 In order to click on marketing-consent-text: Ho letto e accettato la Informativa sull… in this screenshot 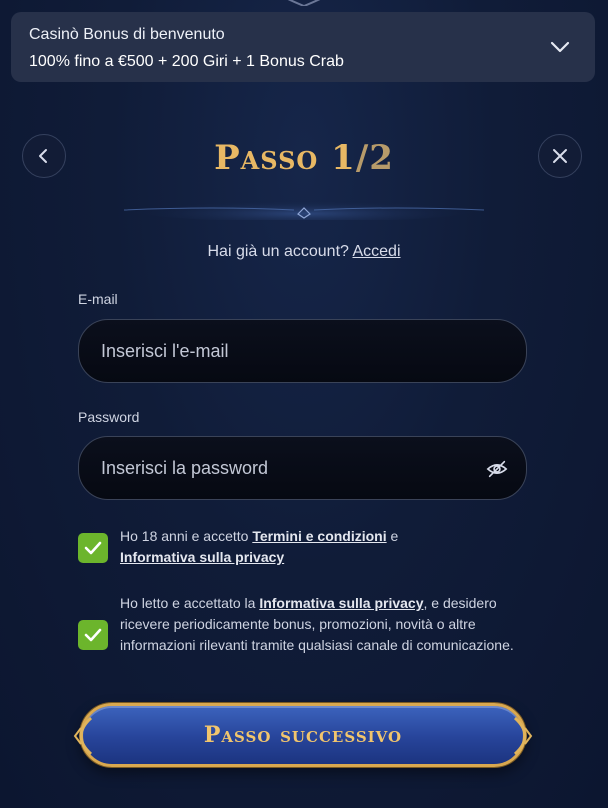, I will do `click(325, 624)`.